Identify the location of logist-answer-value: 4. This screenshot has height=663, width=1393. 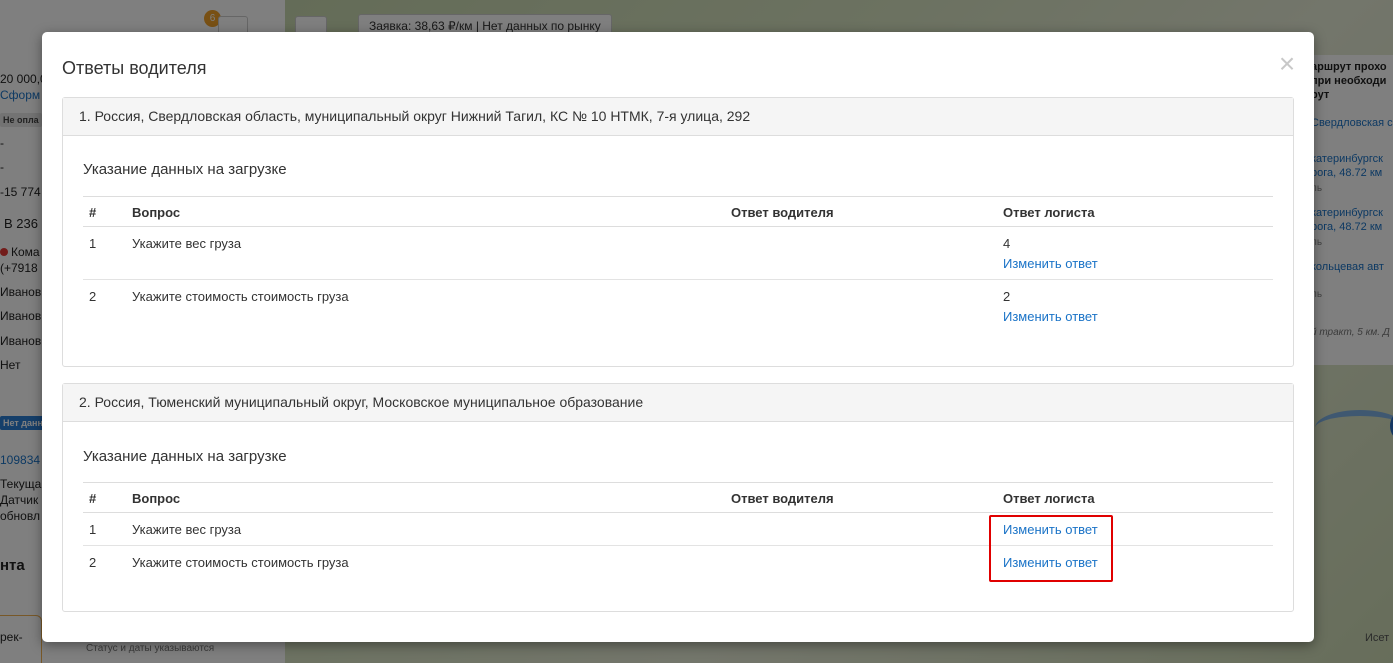
(1007, 243).